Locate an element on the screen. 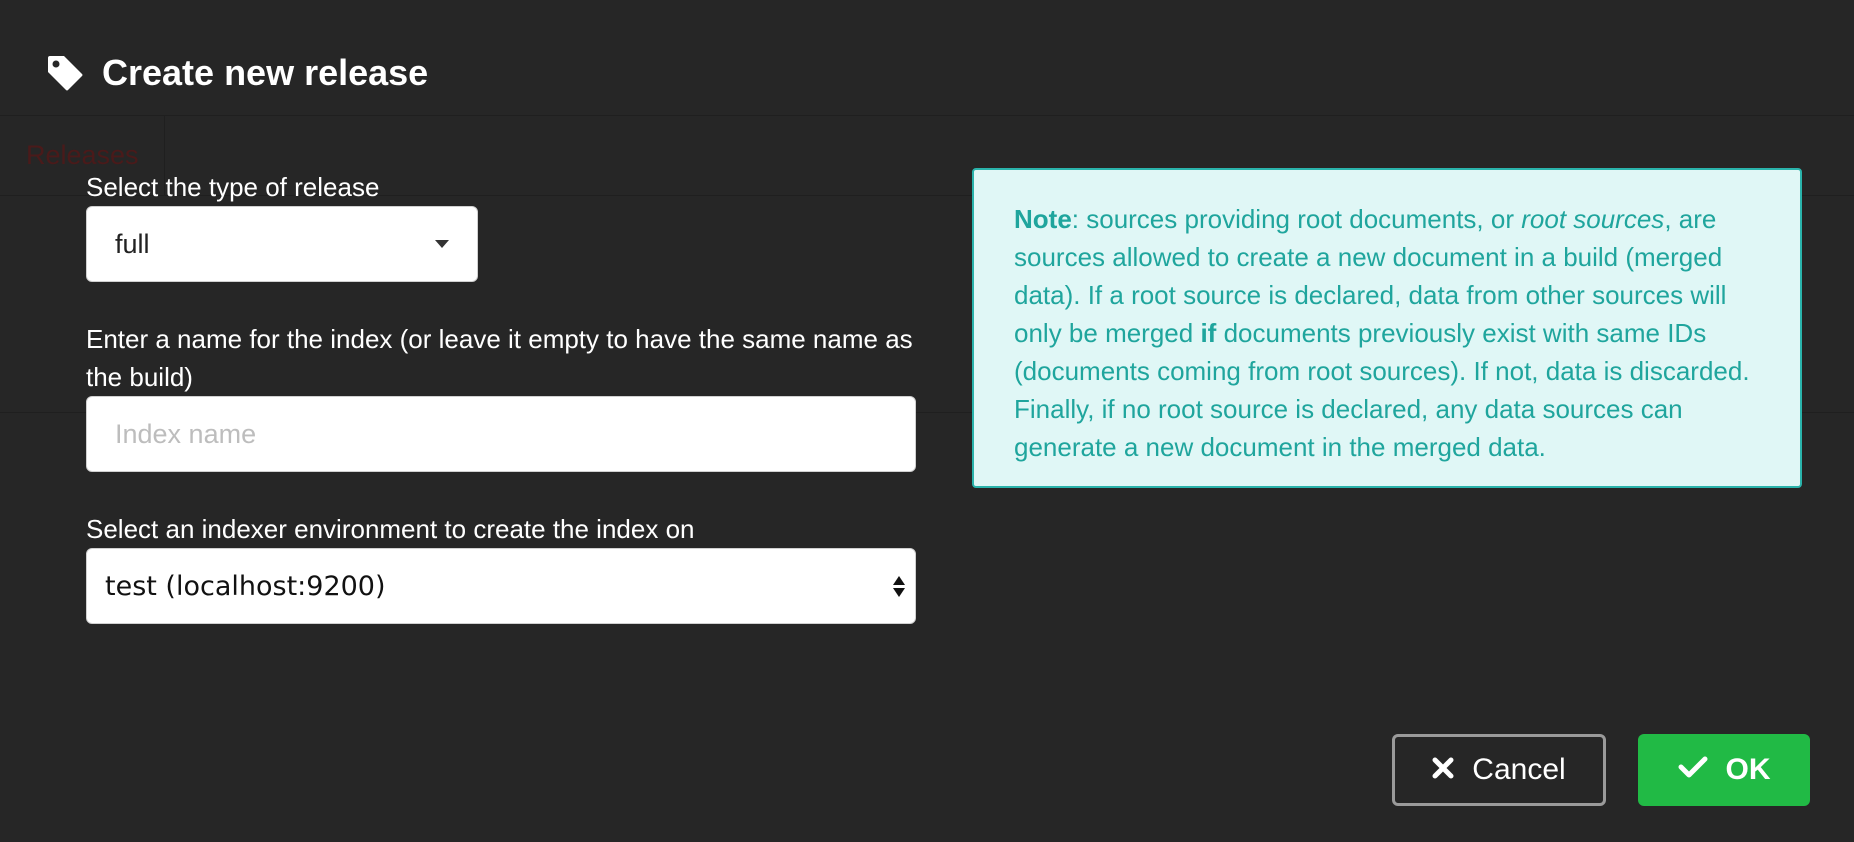 This screenshot has height=842, width=1854. cancel-label: Cancel is located at coordinates (1519, 769).